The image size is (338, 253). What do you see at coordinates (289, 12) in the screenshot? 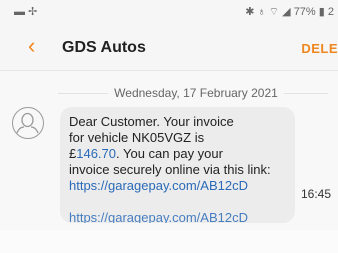
I see `status-right-icons: ✱ ♁ ⌔ ◢ 77% ▮ 2` at bounding box center [289, 12].